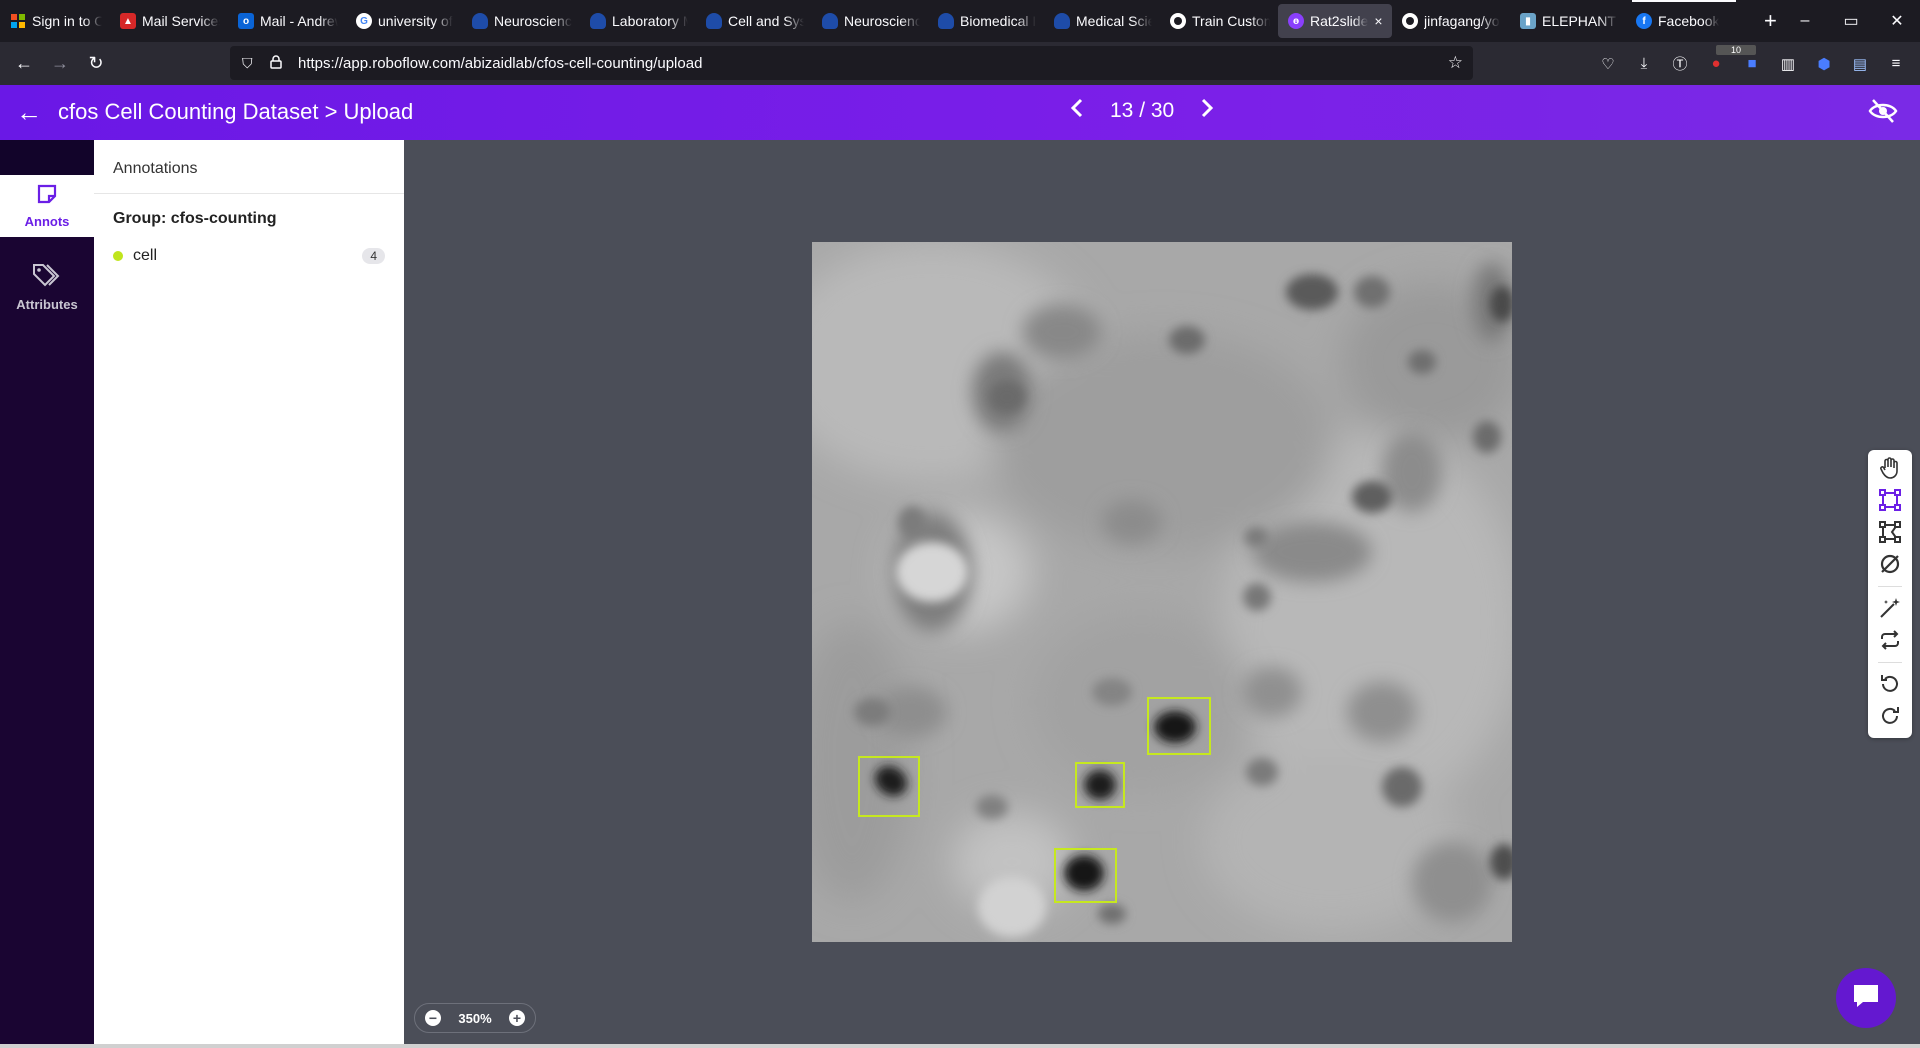 The width and height of the screenshot is (1920, 1048). I want to click on google-icon: G, so click(364, 21).